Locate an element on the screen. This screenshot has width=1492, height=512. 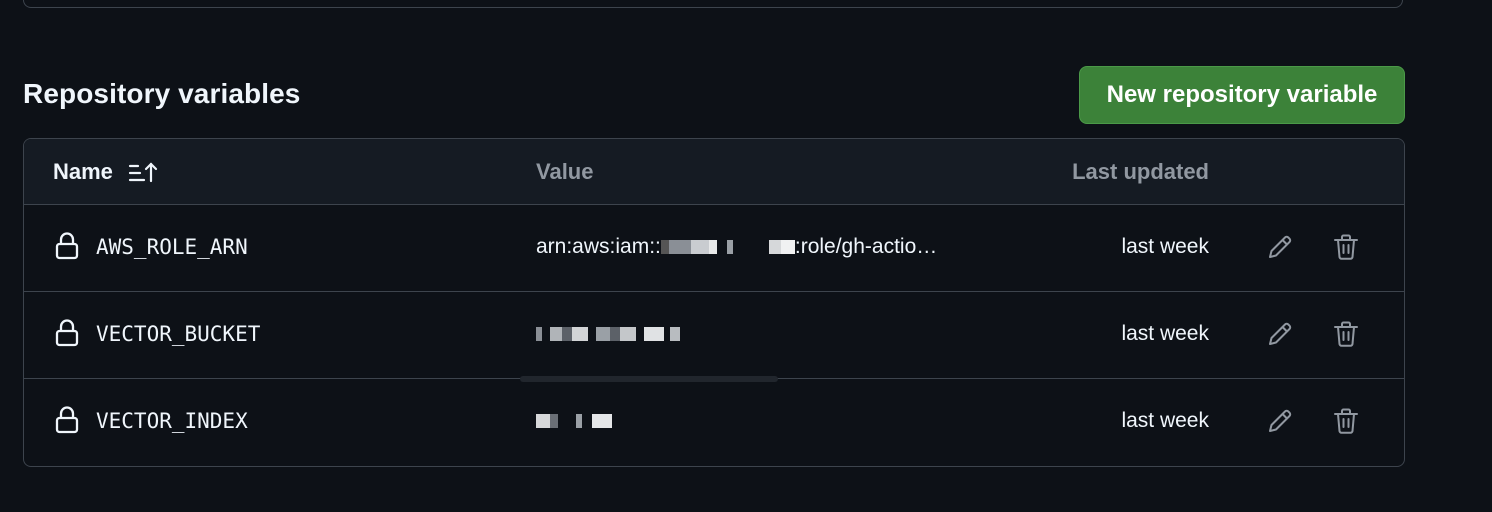
value-prefix: arn:aws:iam:: is located at coordinates (598, 246).